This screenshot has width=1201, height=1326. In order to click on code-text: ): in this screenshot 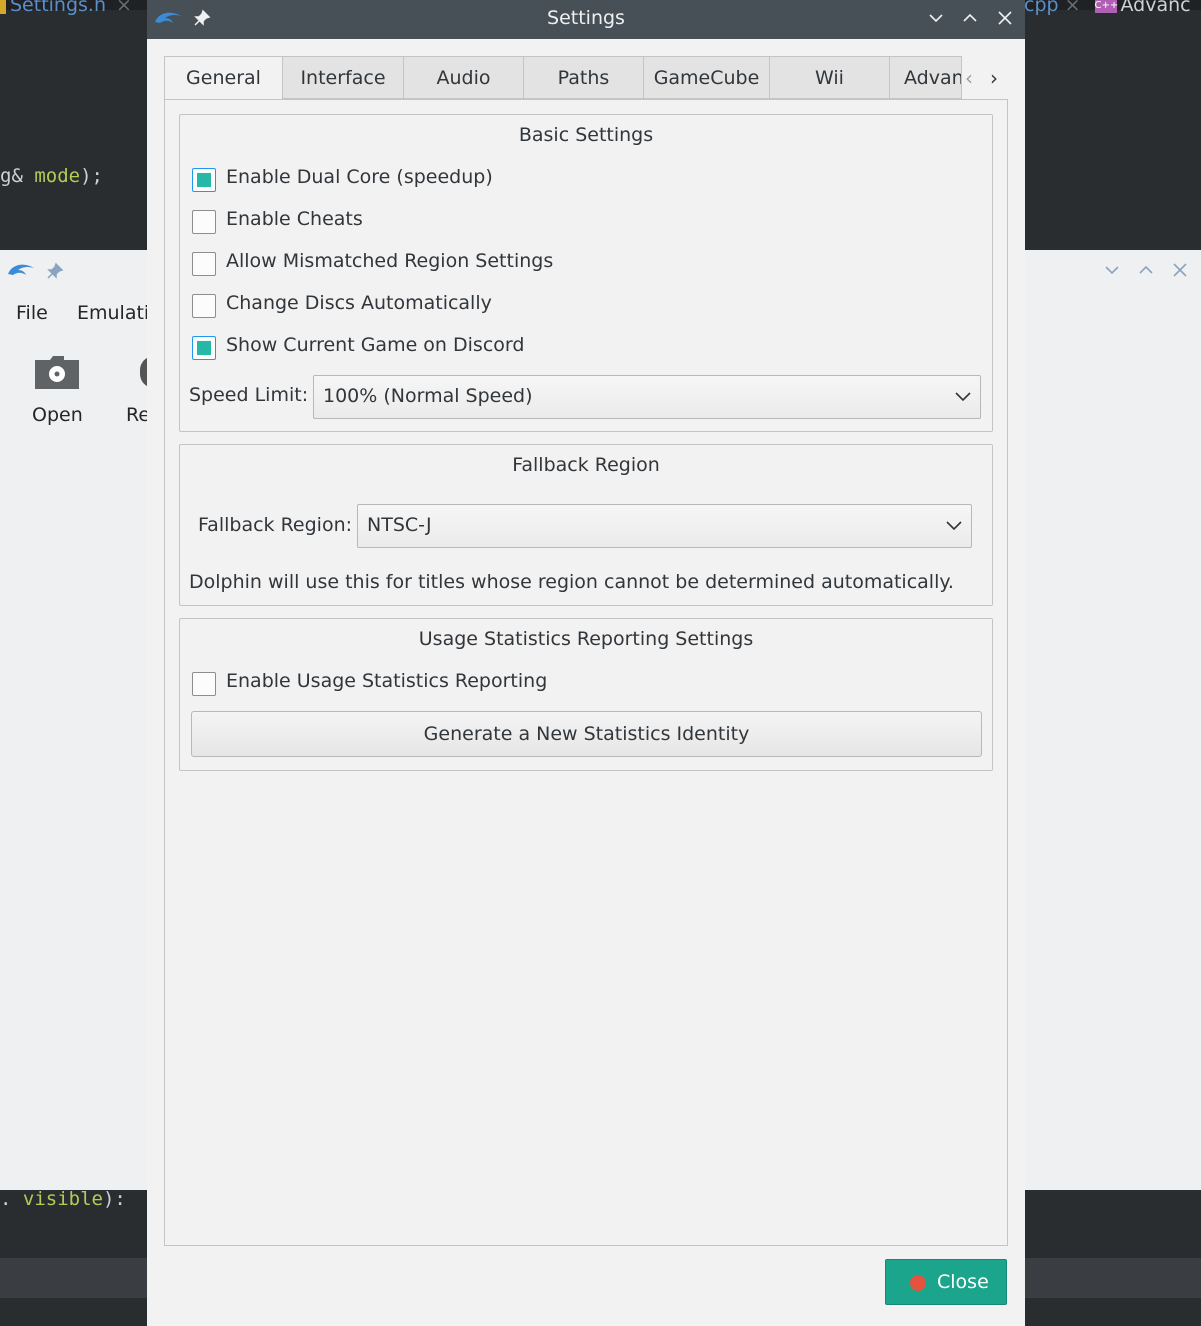, I will do `click(114, 1199)`.